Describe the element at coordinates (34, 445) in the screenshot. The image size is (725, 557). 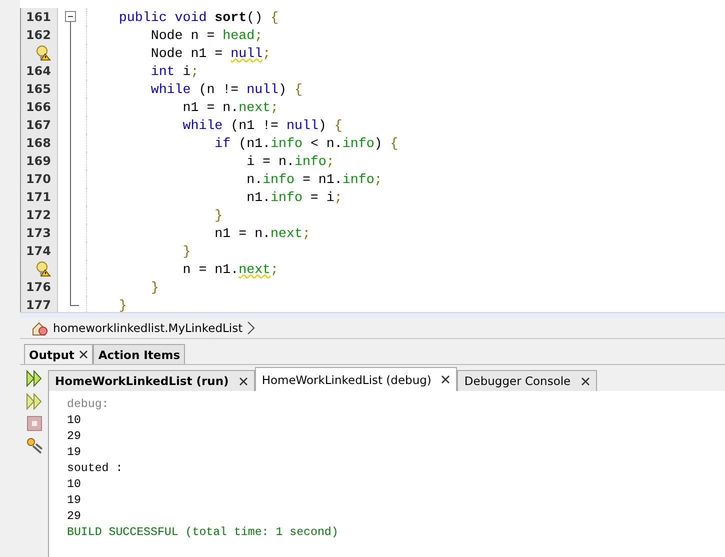
I see `settings-icon` at that location.